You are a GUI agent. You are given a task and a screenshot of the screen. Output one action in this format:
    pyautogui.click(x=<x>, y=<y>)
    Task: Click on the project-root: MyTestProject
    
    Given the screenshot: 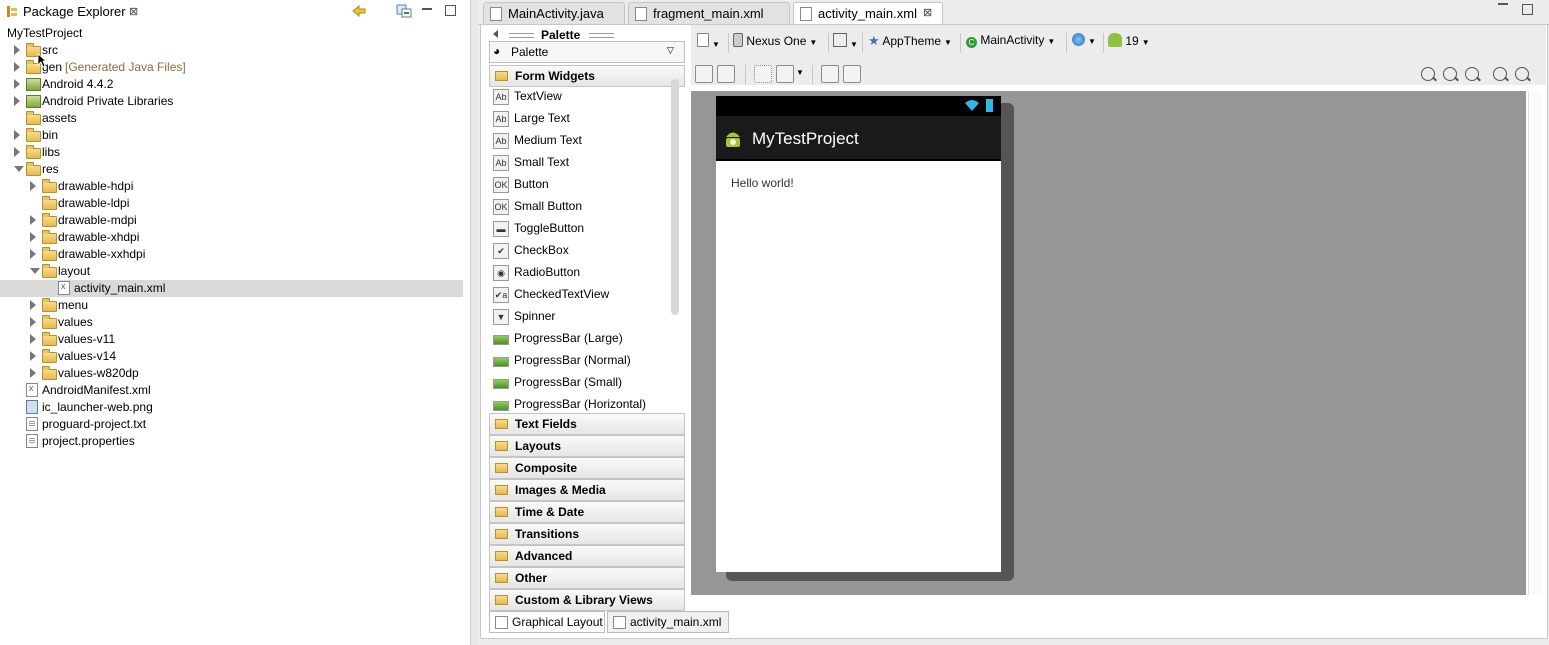 What is the action you would take?
    pyautogui.click(x=44, y=33)
    